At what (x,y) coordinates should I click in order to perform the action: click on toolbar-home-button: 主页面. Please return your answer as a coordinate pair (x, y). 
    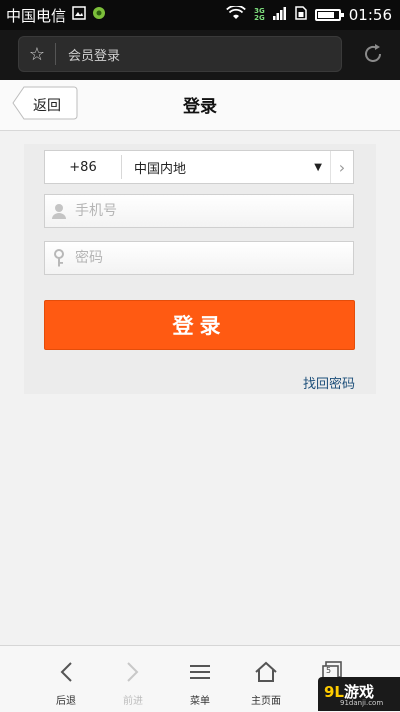
    Looking at the image, I should click on (266, 679).